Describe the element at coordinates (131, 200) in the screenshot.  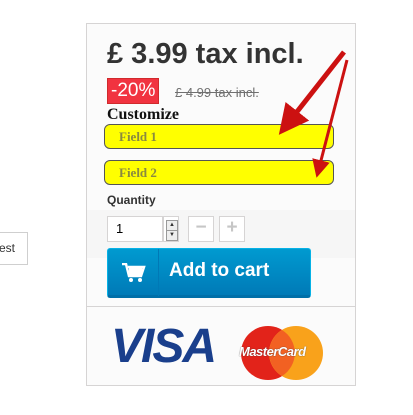
I see `quantity-label: Quantity` at that location.